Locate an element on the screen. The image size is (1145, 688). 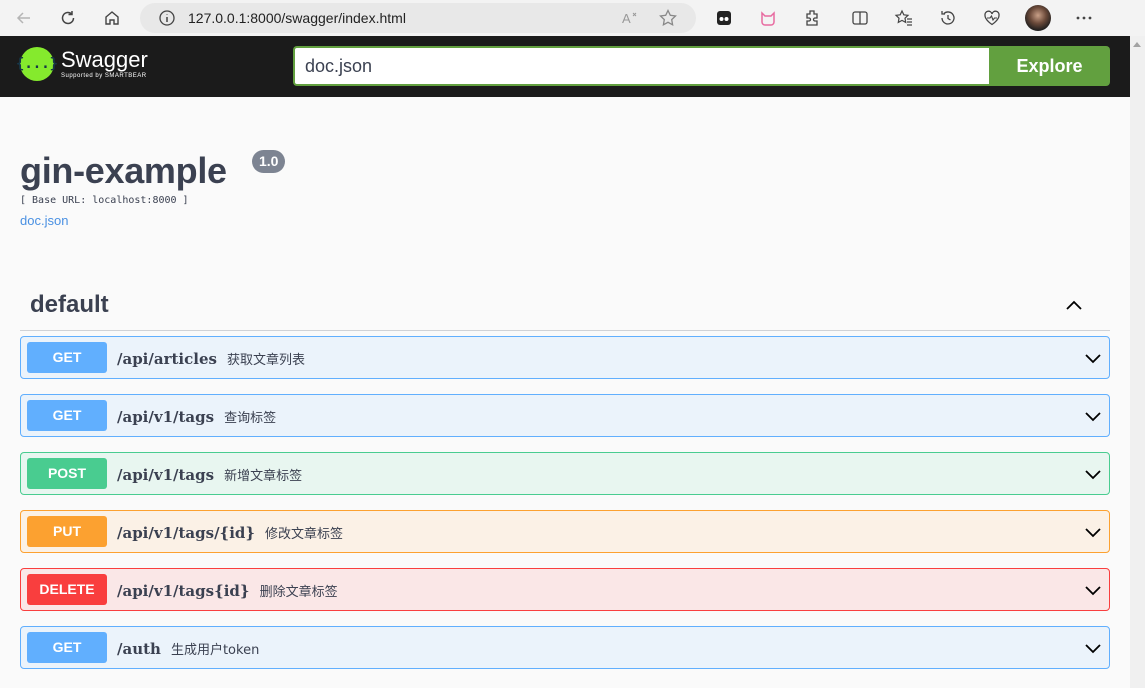
read-aloud-icon: A is located at coordinates (630, 20).